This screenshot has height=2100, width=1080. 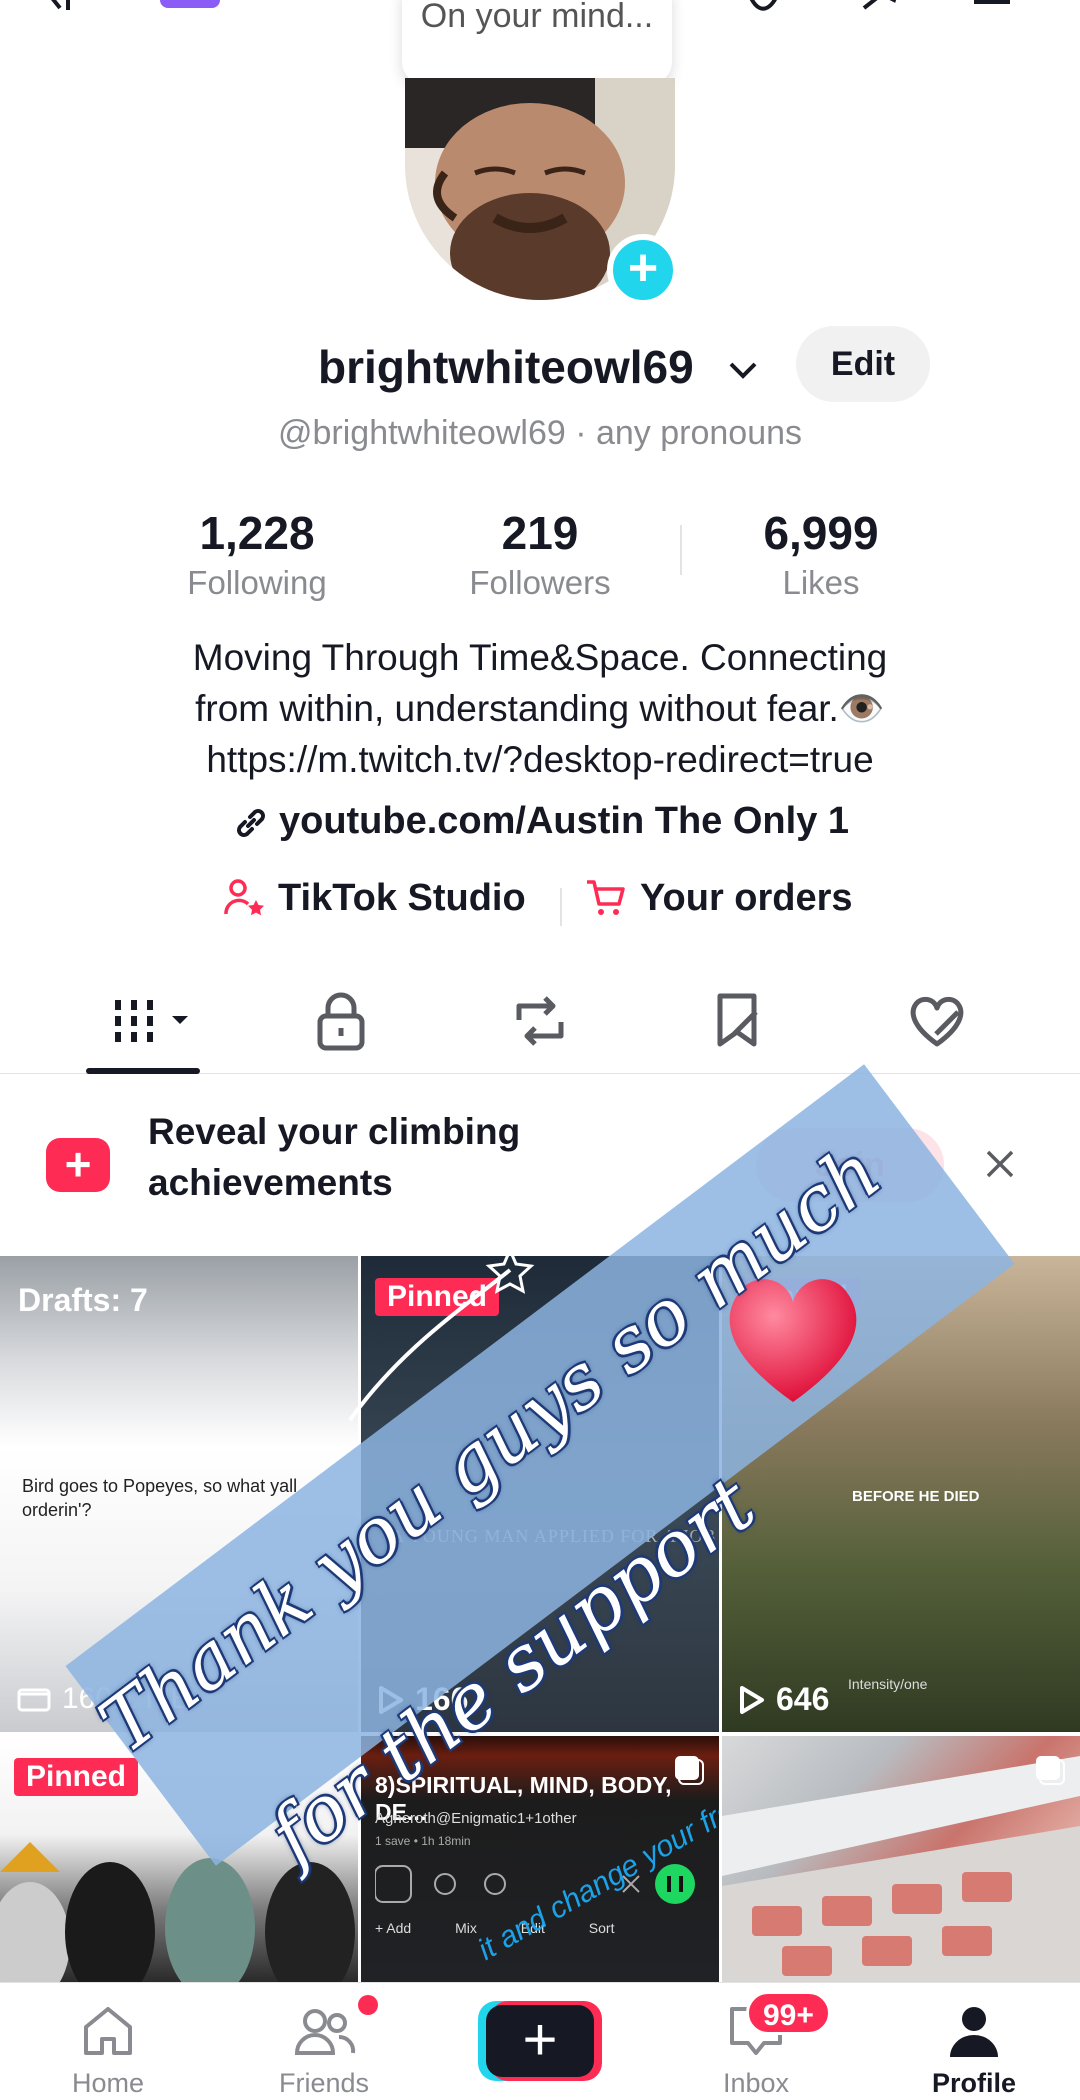 I want to click on bio-line: Moving Through Time&Space. Connecting, so click(x=540, y=657).